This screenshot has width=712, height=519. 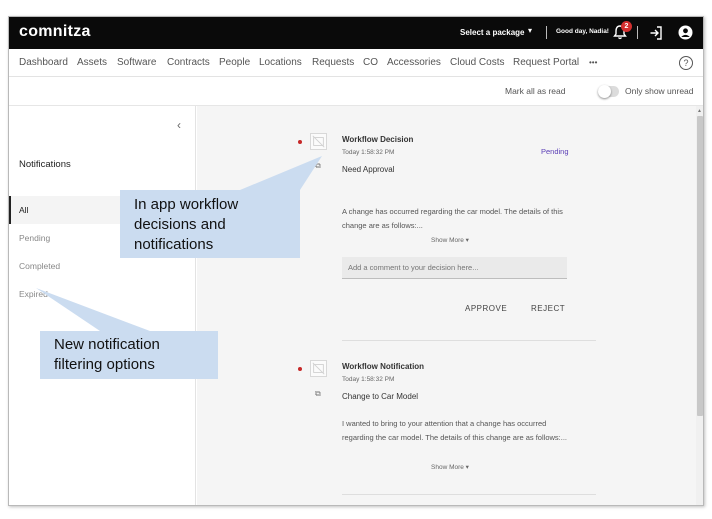 I want to click on callout-pointers, so click(x=179, y=243).